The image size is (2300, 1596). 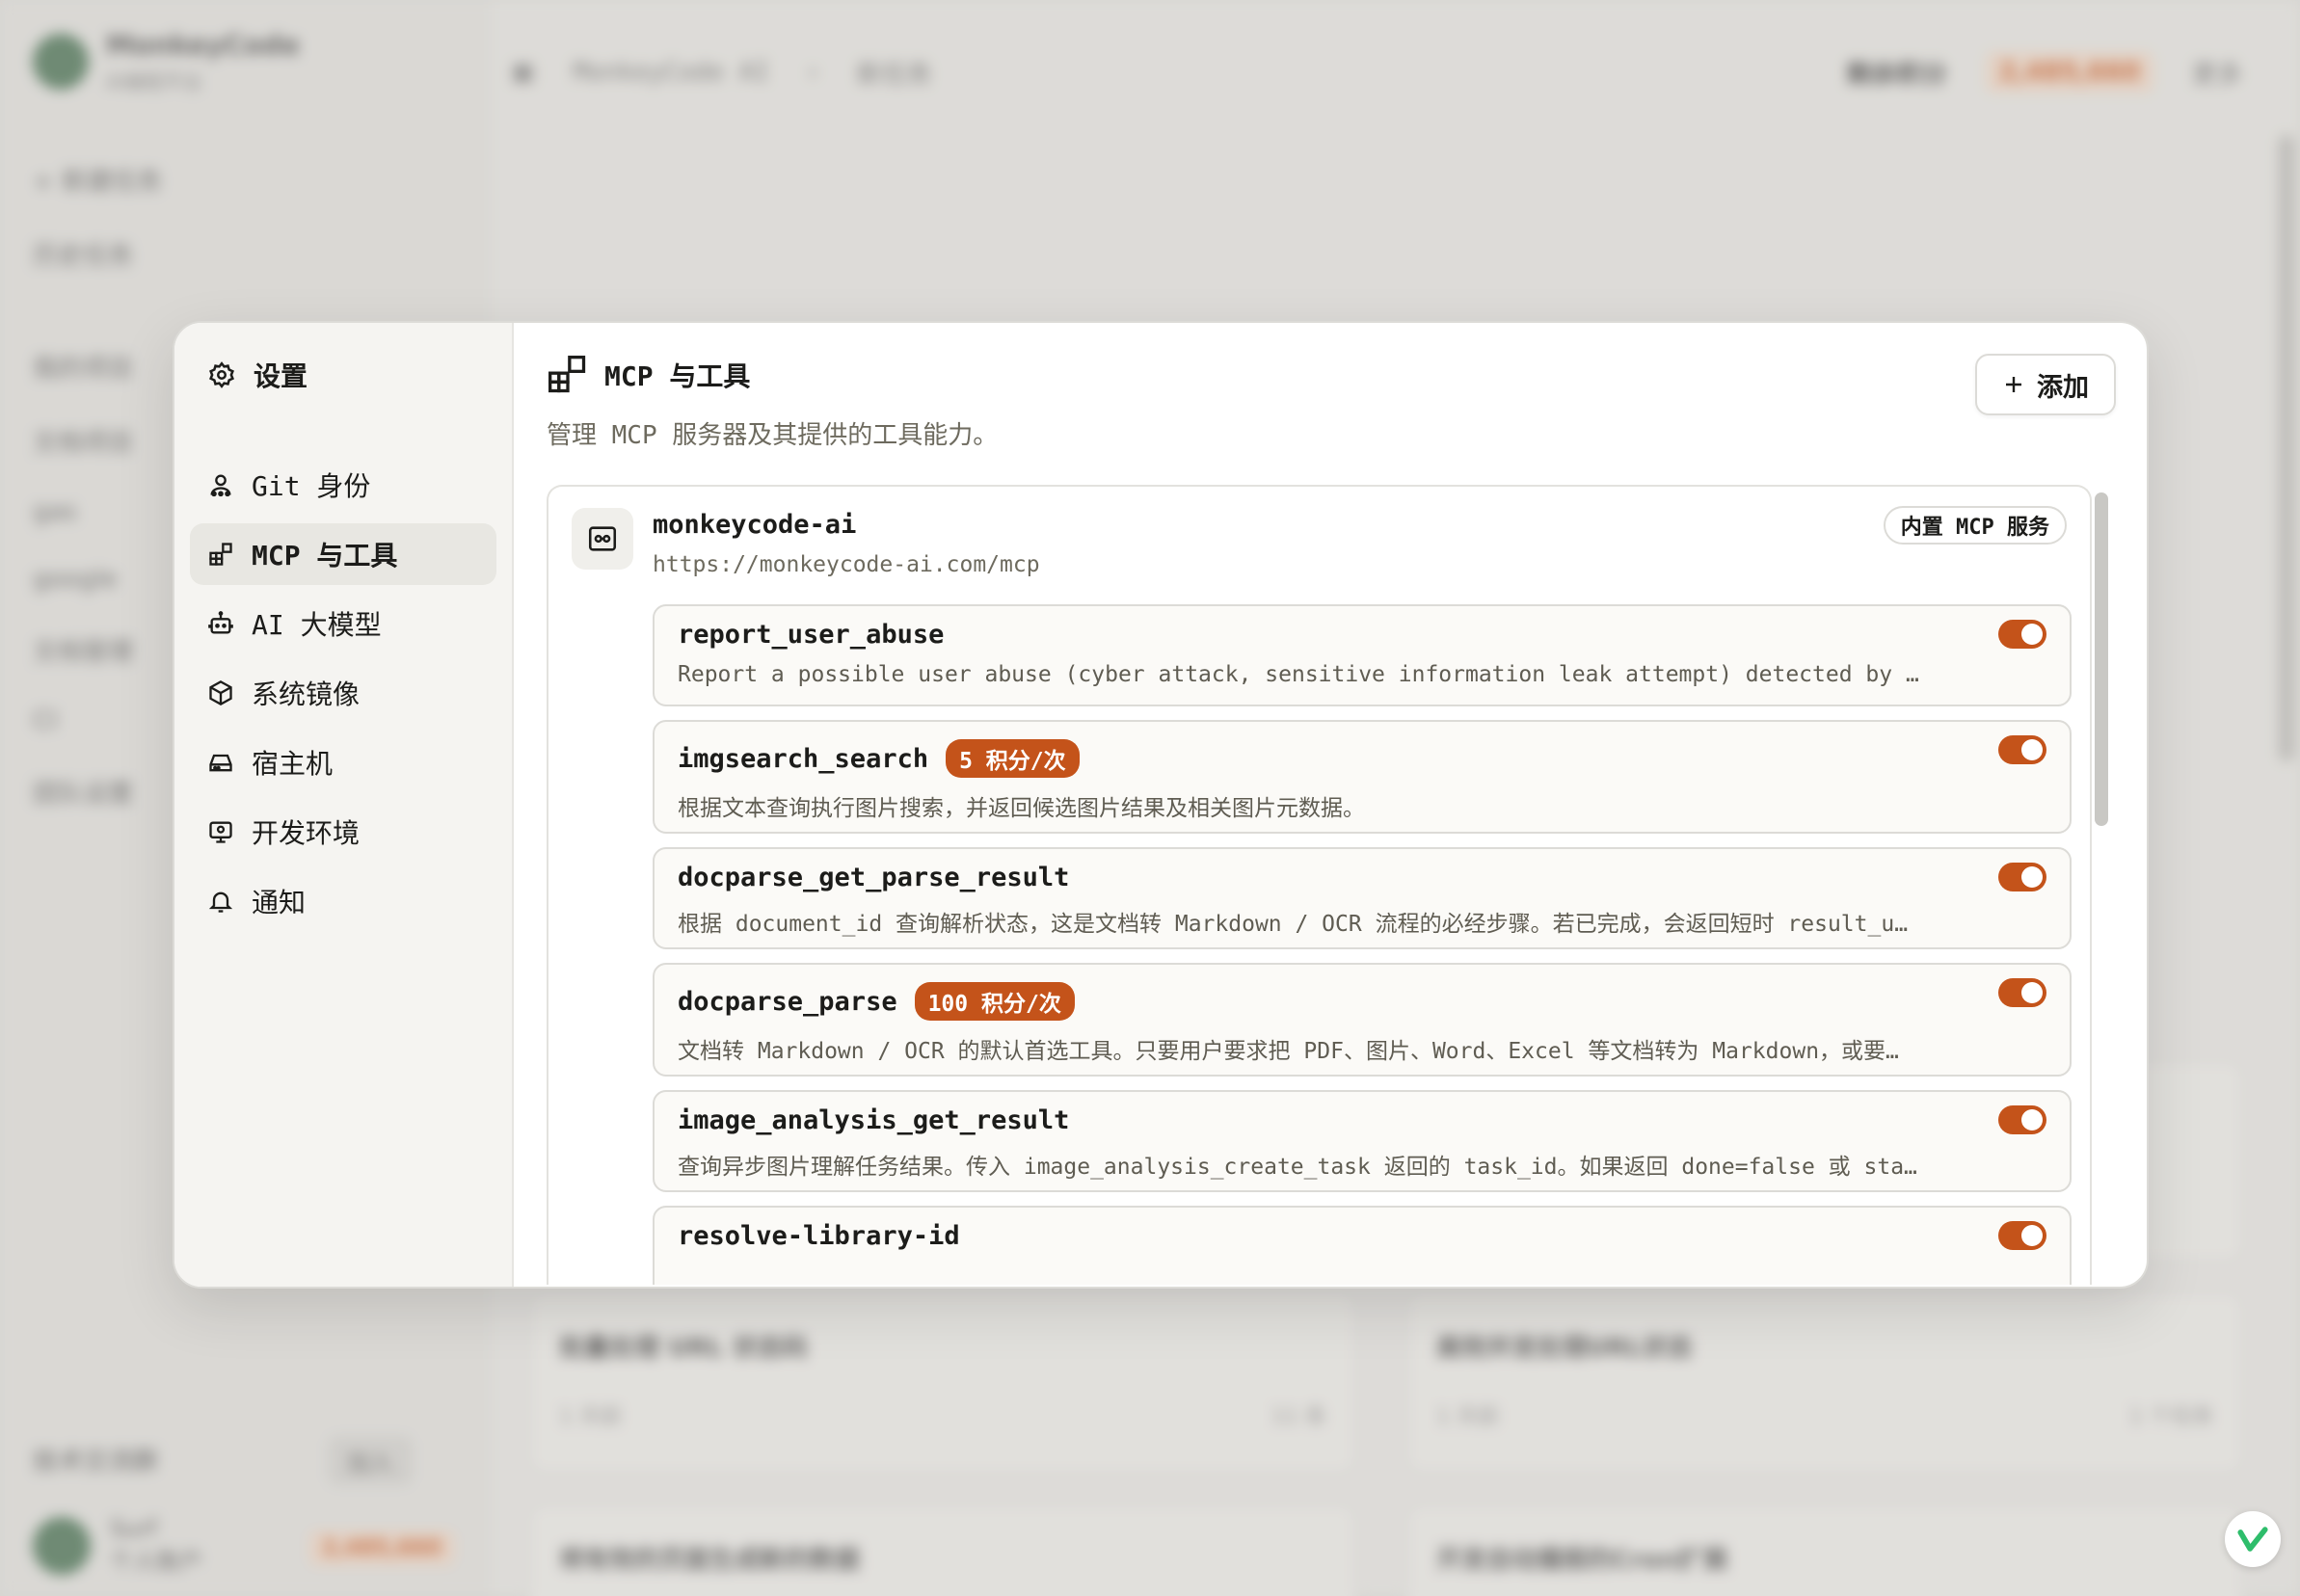 I want to click on tool-name-row: docparse_get_parse_result, so click(x=873, y=877).